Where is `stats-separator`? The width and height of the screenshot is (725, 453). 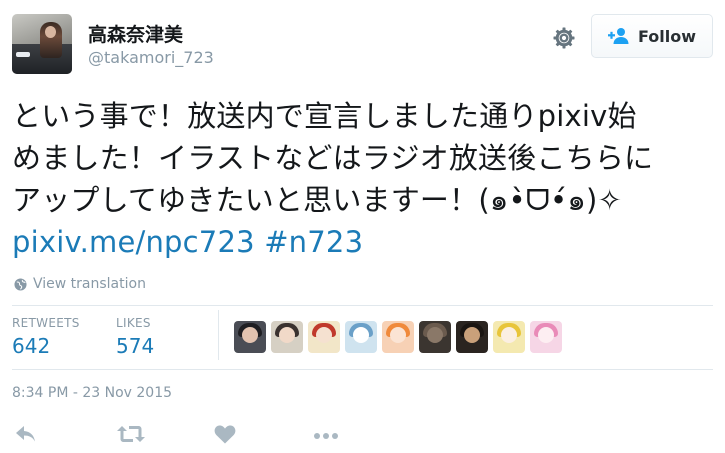 stats-separator is located at coordinates (218, 335).